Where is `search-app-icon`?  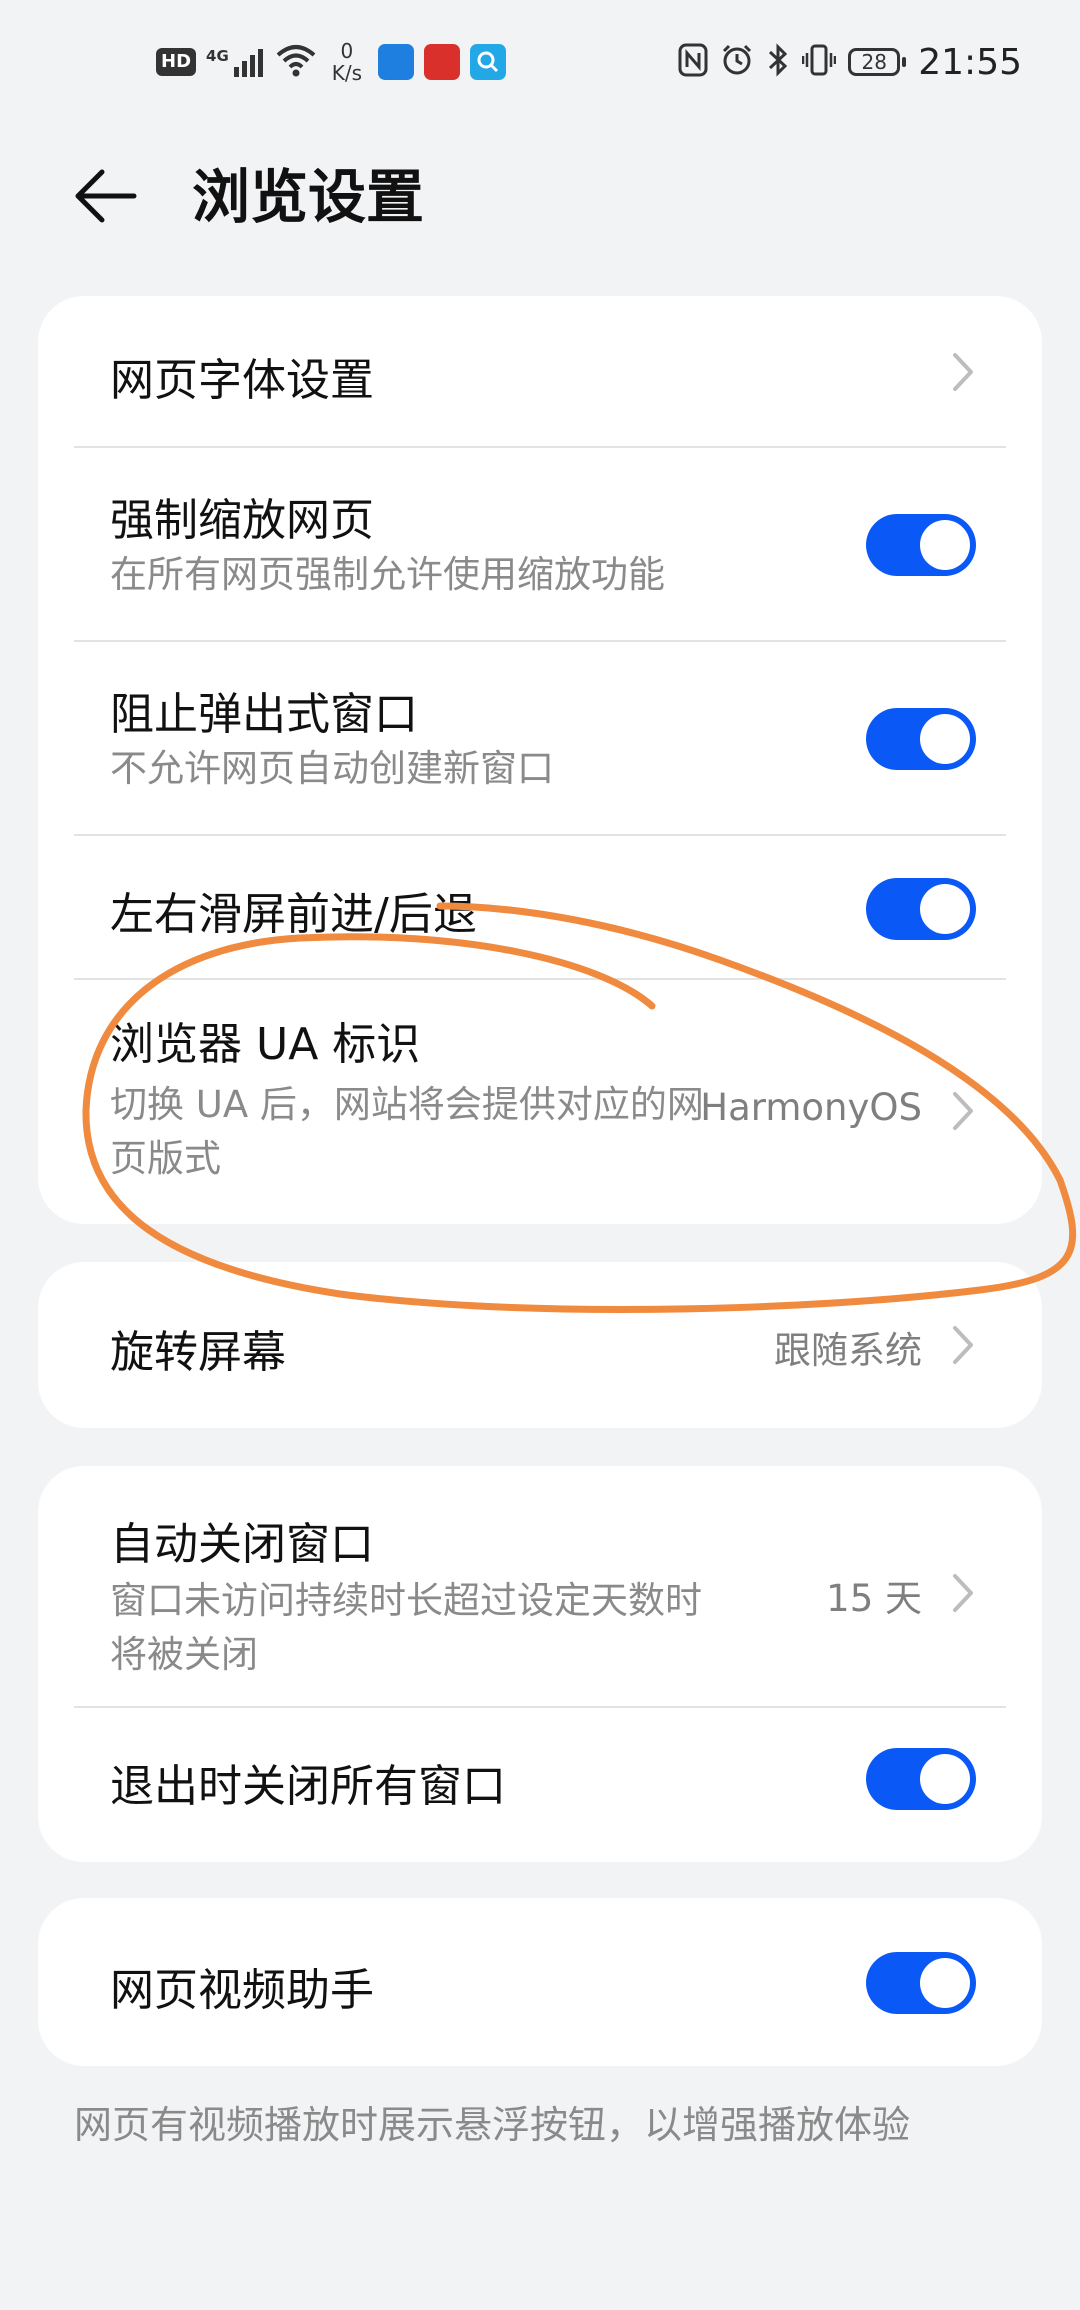
search-app-icon is located at coordinates (488, 62).